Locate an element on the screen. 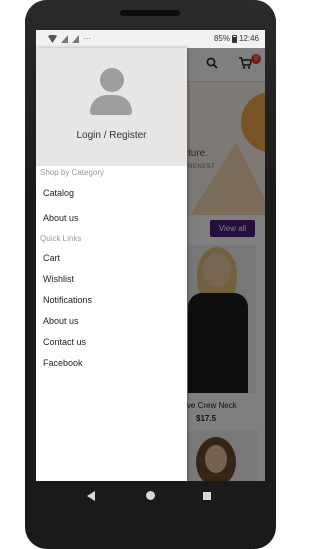 The image size is (320, 549). recent-apps-icon is located at coordinates (207, 496).